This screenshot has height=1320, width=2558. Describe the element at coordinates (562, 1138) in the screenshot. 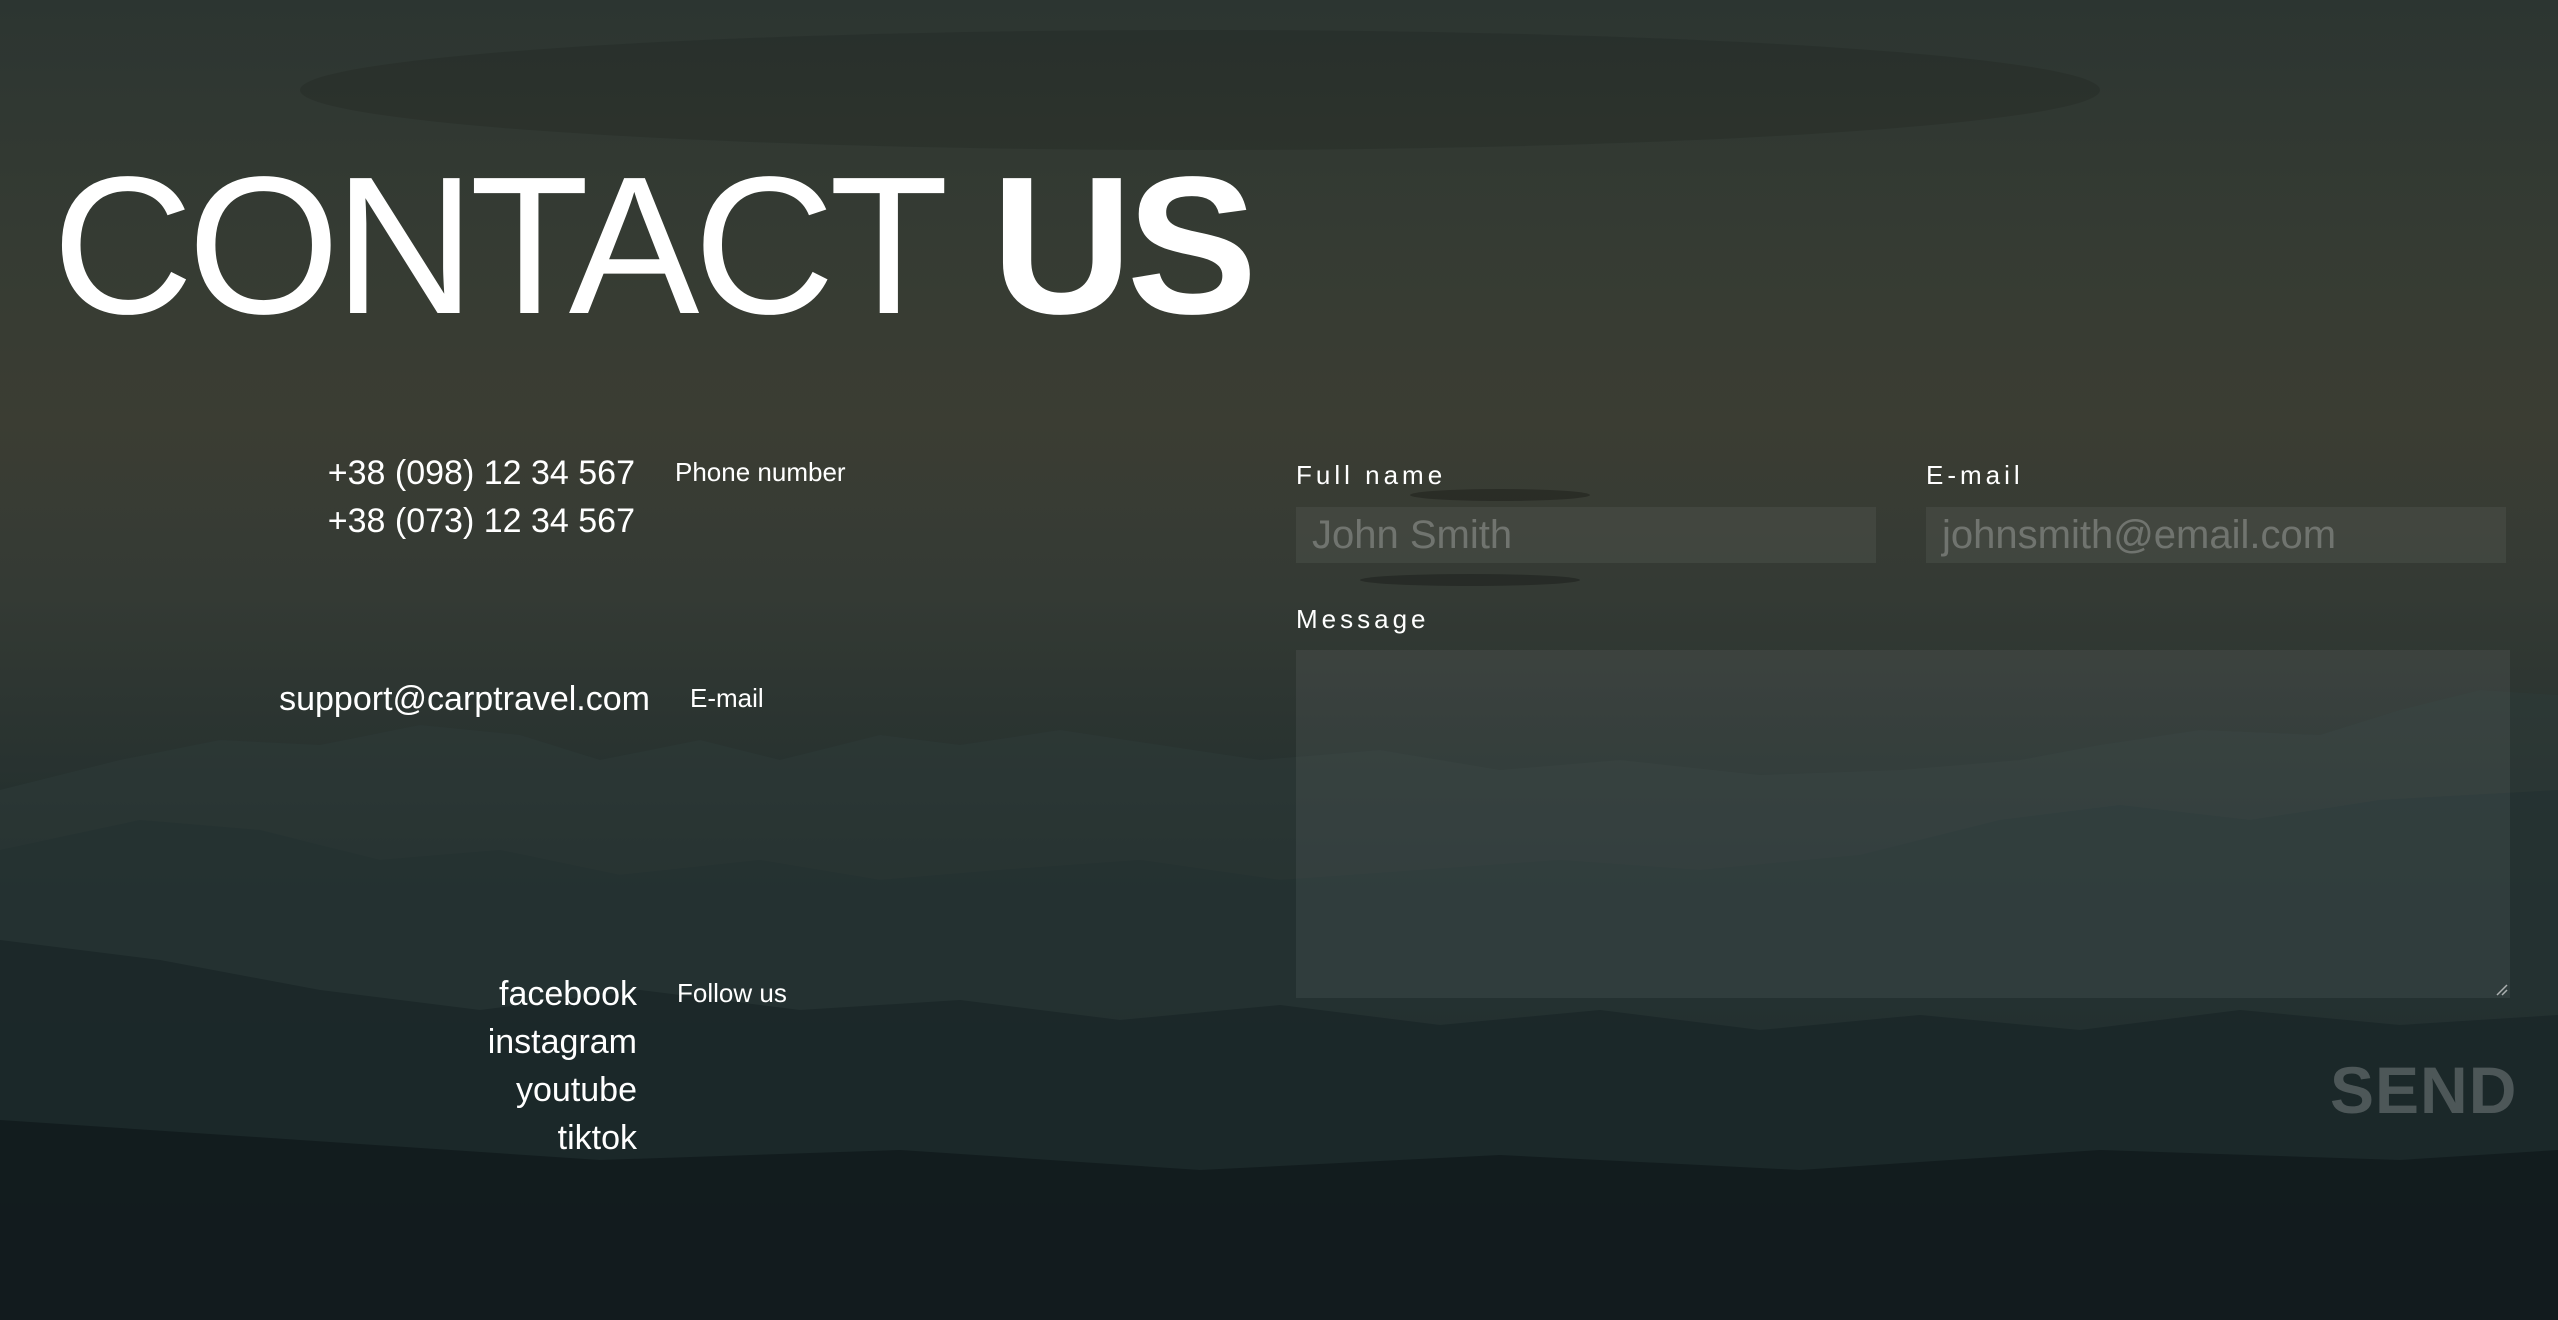

I see `social-link-tiktok: tiktok` at that location.